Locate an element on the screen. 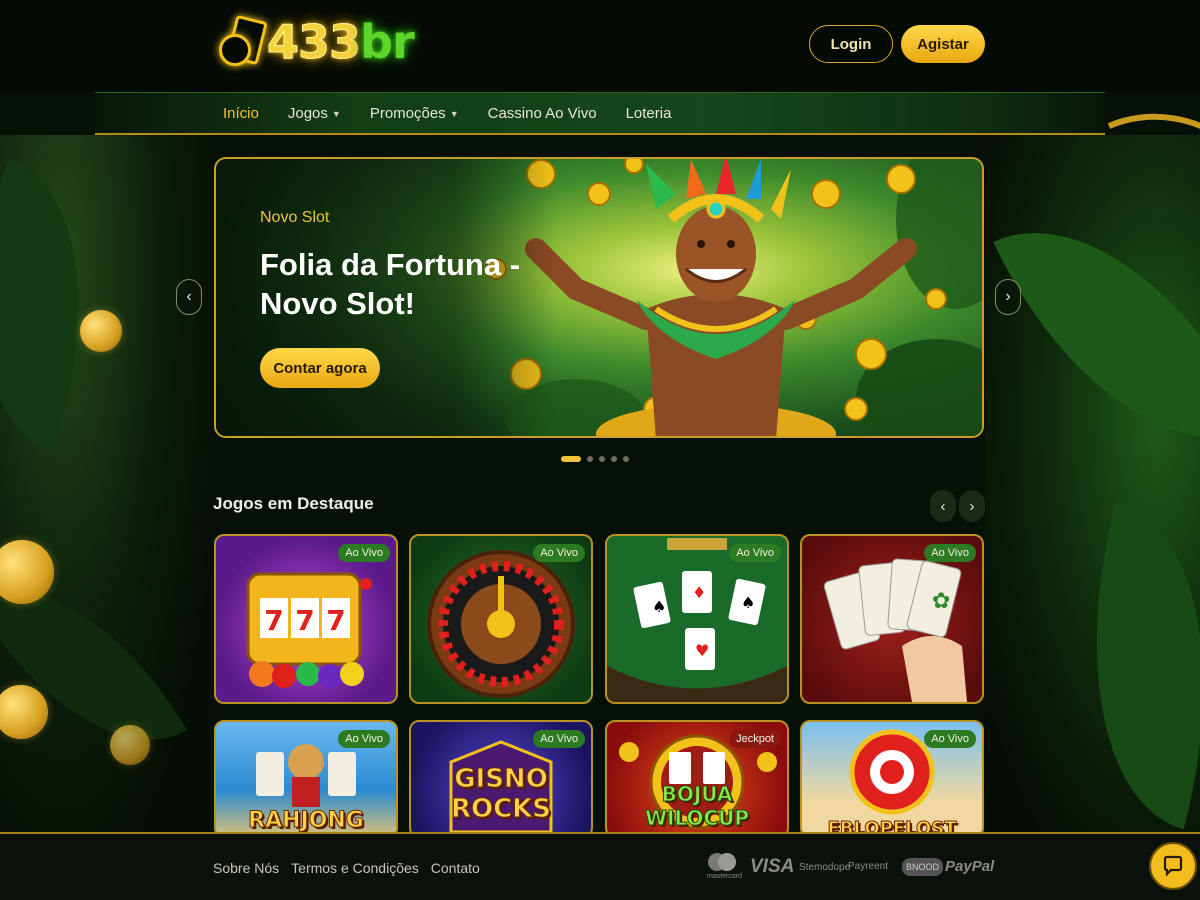 This screenshot has width=1200, height=900. nav-item-label: Loteria is located at coordinates (648, 113).